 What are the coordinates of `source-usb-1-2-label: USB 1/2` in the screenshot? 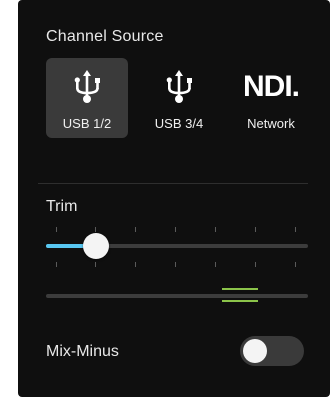 It's located at (87, 123).